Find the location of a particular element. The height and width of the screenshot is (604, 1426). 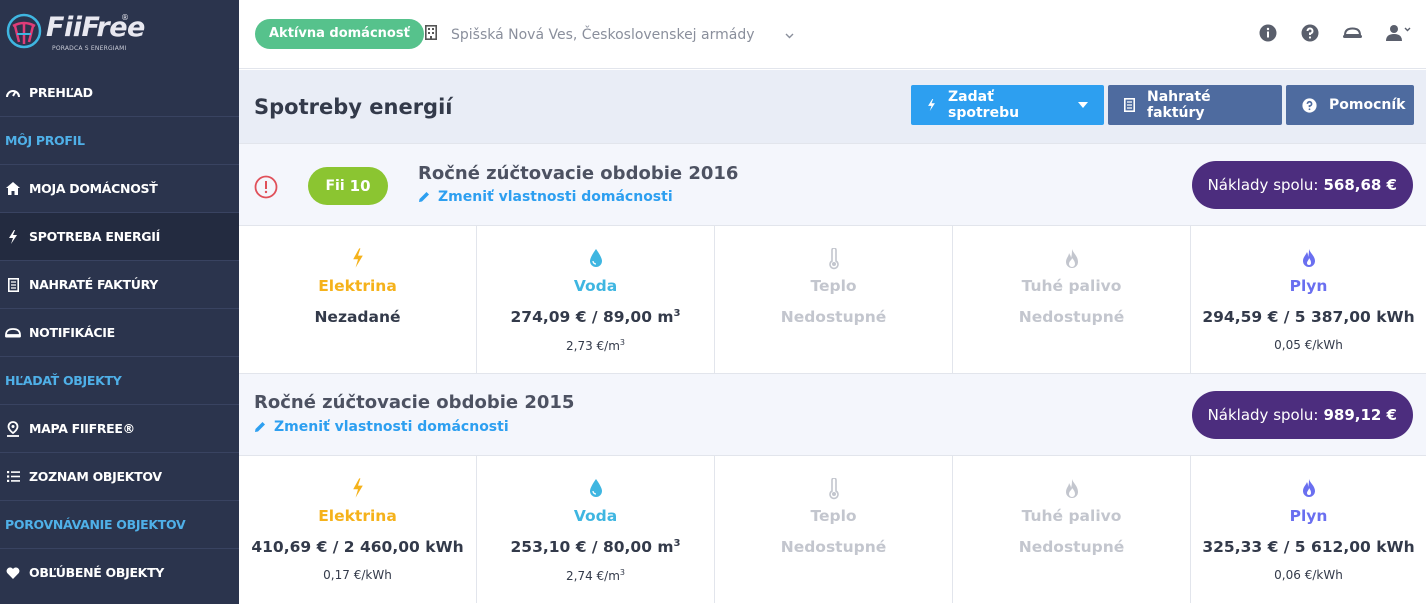

logo-mark-icon is located at coordinates (24, 31).